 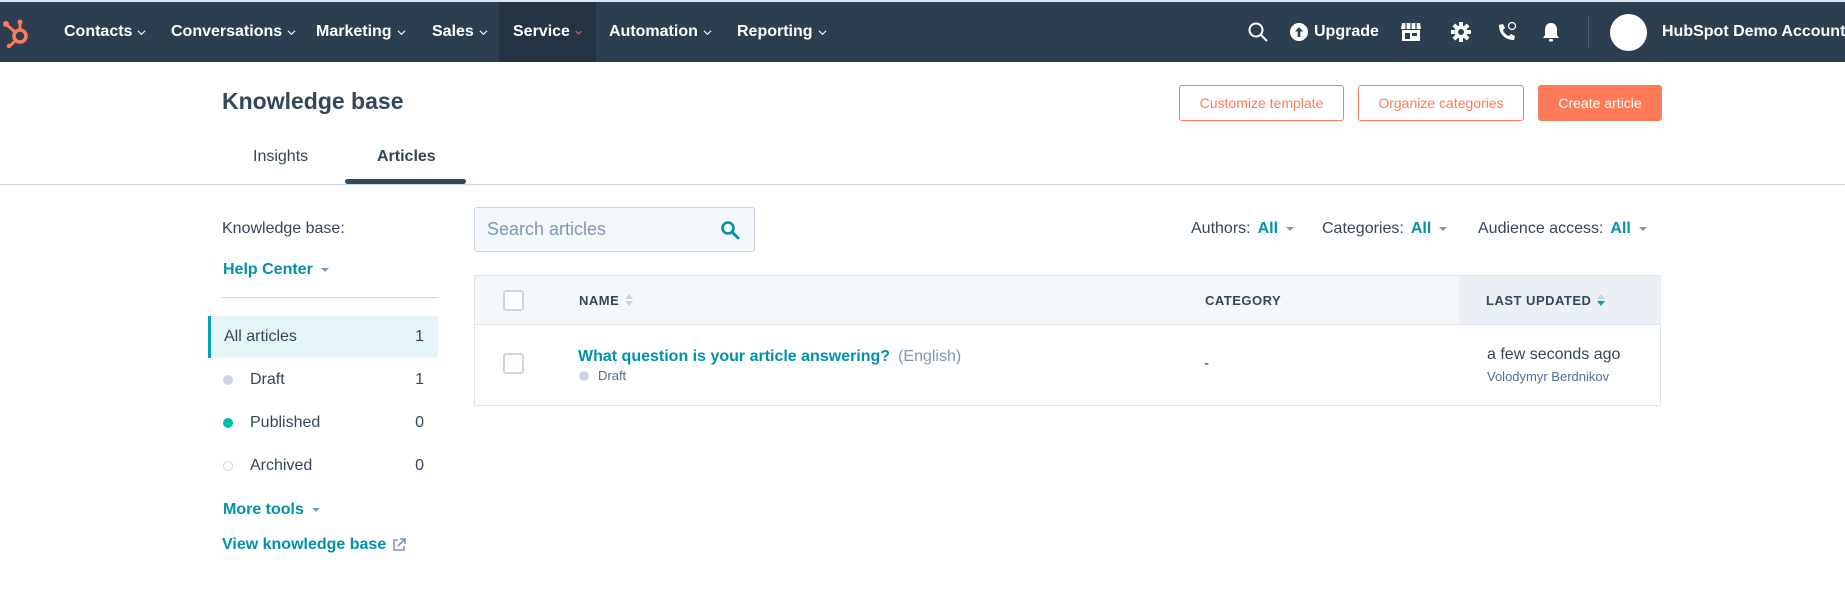 I want to click on sidebar-item-published: Published 0, so click(x=323, y=423).